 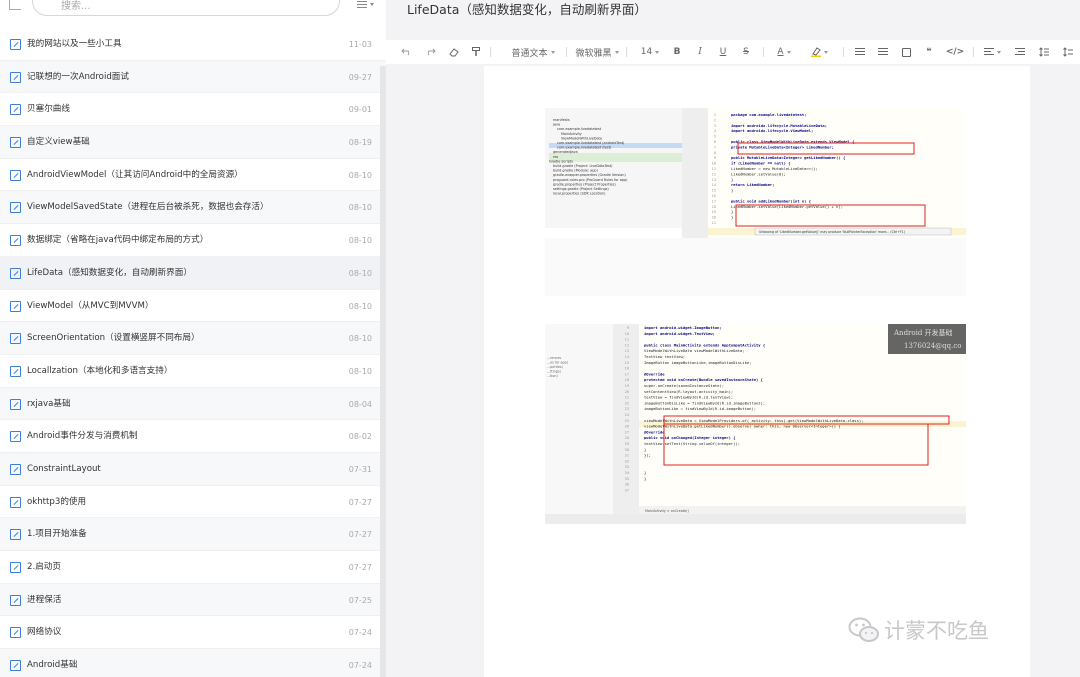 What do you see at coordinates (1068, 52) in the screenshot?
I see `paragraph-spacing-icon` at bounding box center [1068, 52].